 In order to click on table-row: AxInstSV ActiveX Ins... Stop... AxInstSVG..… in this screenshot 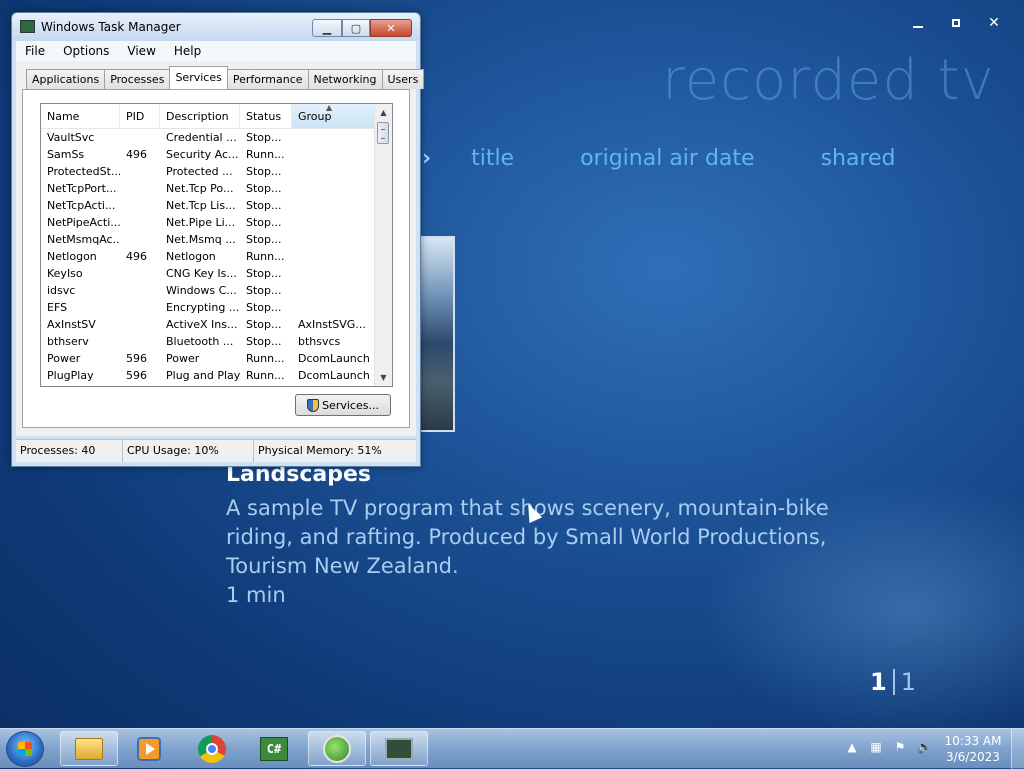, I will do `click(208, 324)`.